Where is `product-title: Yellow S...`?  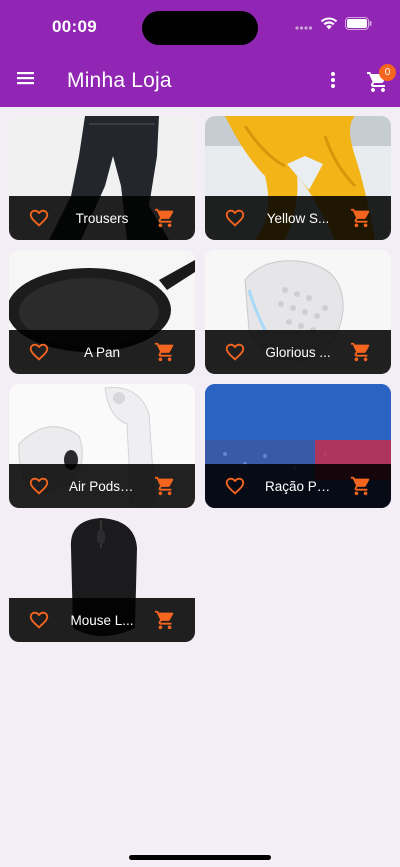
product-title: Yellow S... is located at coordinates (298, 218).